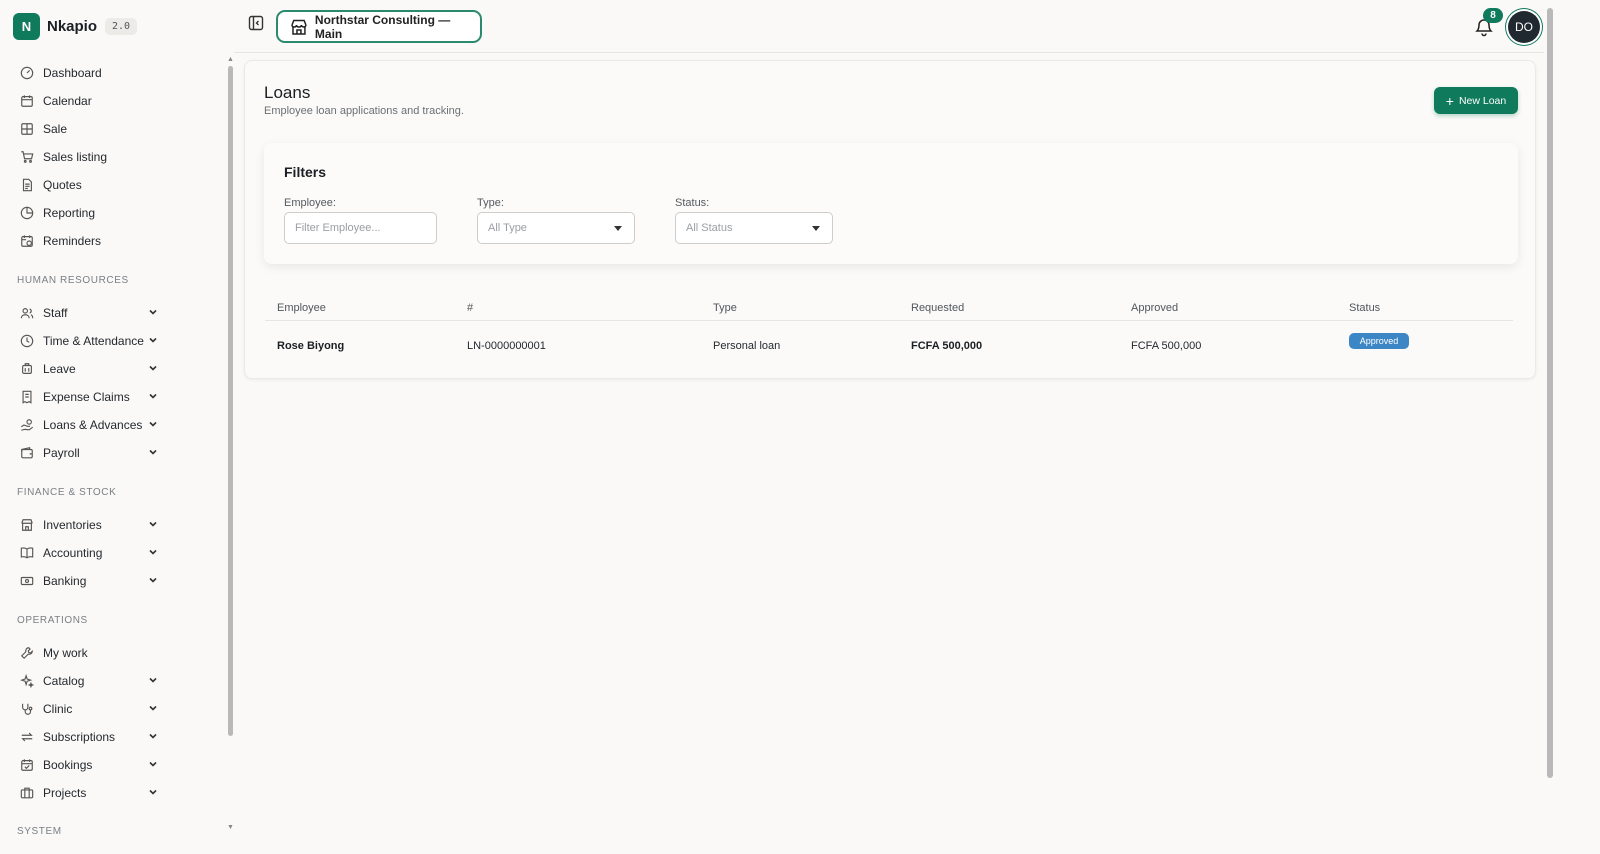 This screenshot has height=854, width=1600. I want to click on sidebar-item-expense-claims: Expense Claims, so click(91, 397).